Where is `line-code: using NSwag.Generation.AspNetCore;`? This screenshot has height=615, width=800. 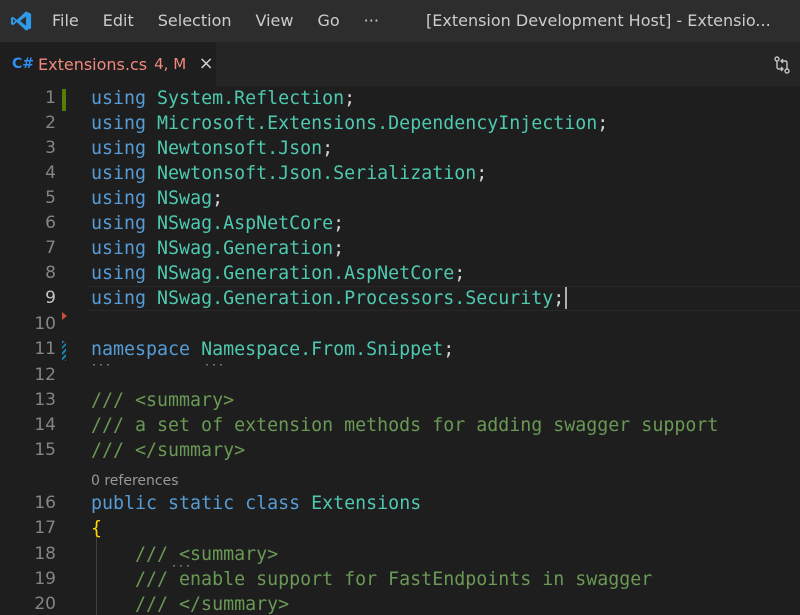
line-code: using NSwag.Generation.AspNetCore; is located at coordinates (278, 273).